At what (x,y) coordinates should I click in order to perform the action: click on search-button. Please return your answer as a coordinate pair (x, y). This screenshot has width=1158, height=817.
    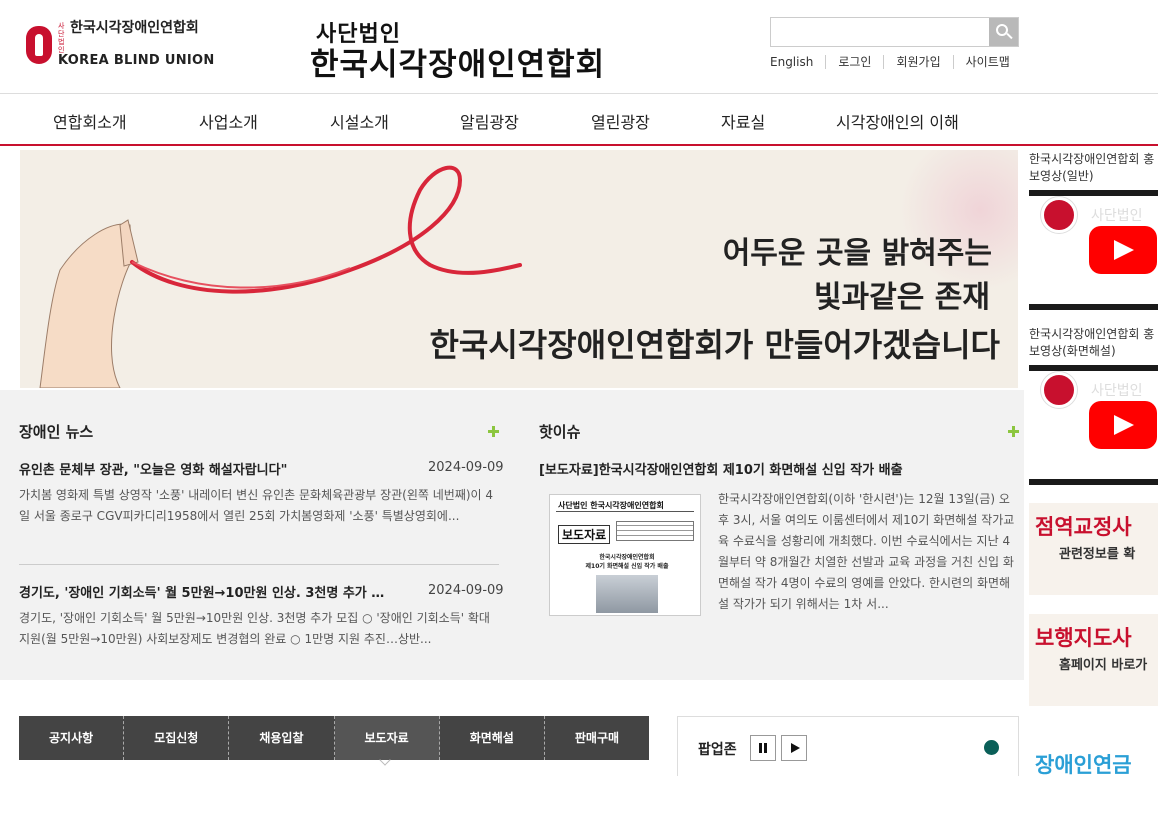
    Looking at the image, I should click on (1003, 32).